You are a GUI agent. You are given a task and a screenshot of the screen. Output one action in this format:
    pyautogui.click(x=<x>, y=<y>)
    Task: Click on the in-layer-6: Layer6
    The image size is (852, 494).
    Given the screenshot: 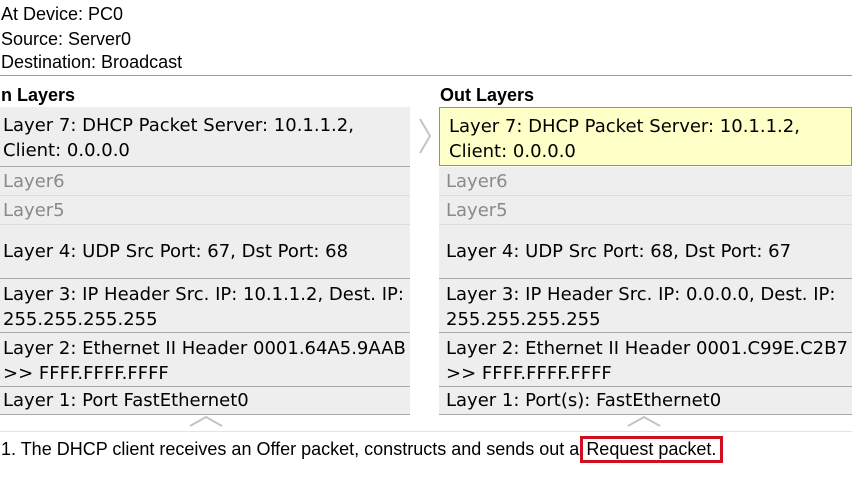 What is the action you would take?
    pyautogui.click(x=205, y=181)
    